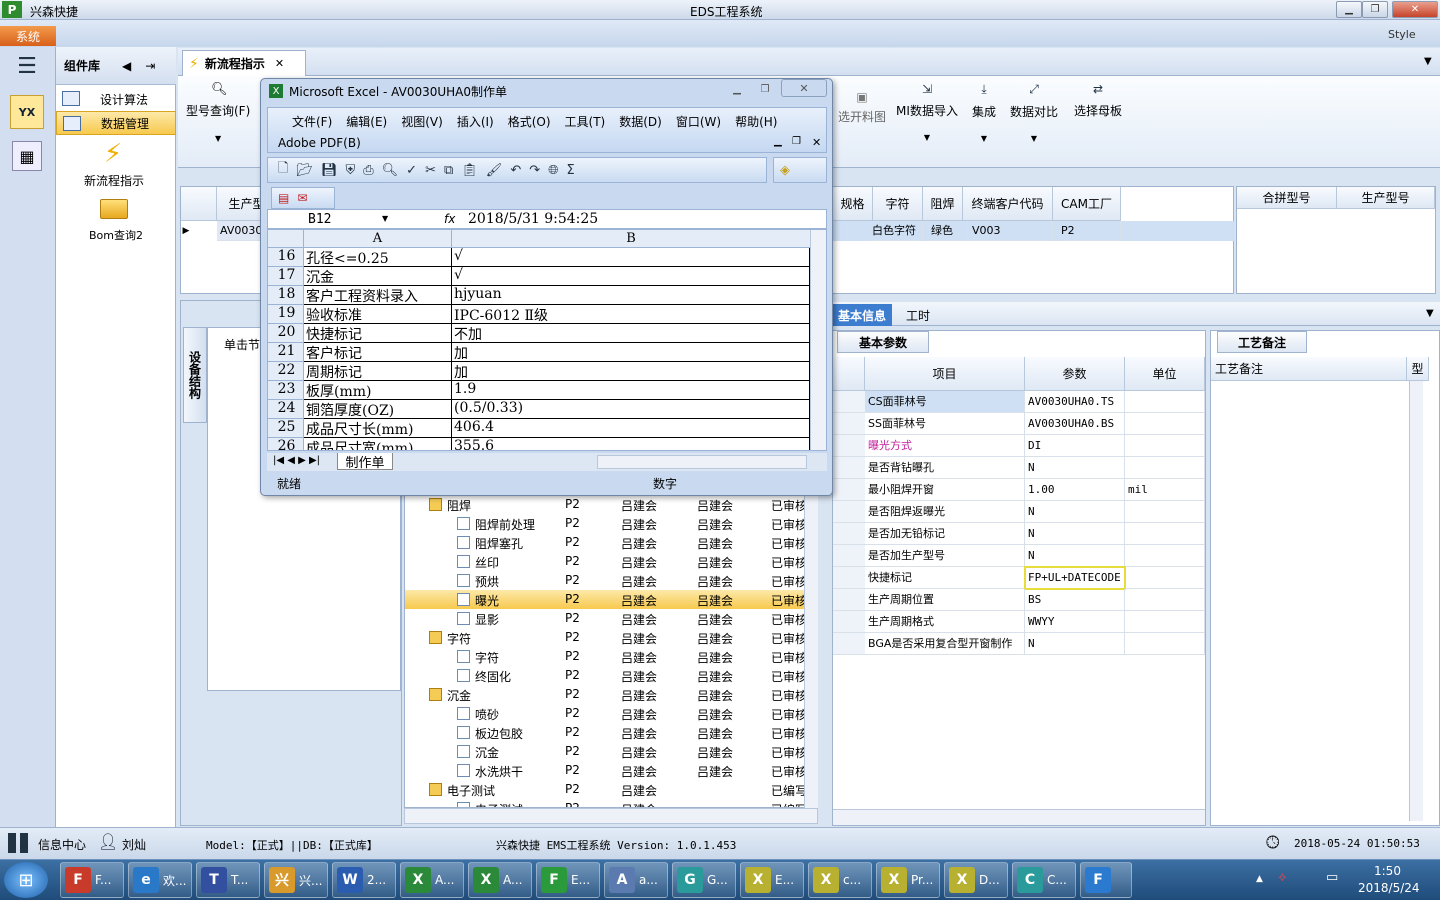  I want to click on tray-app-icon: ⟡, so click(1282, 877).